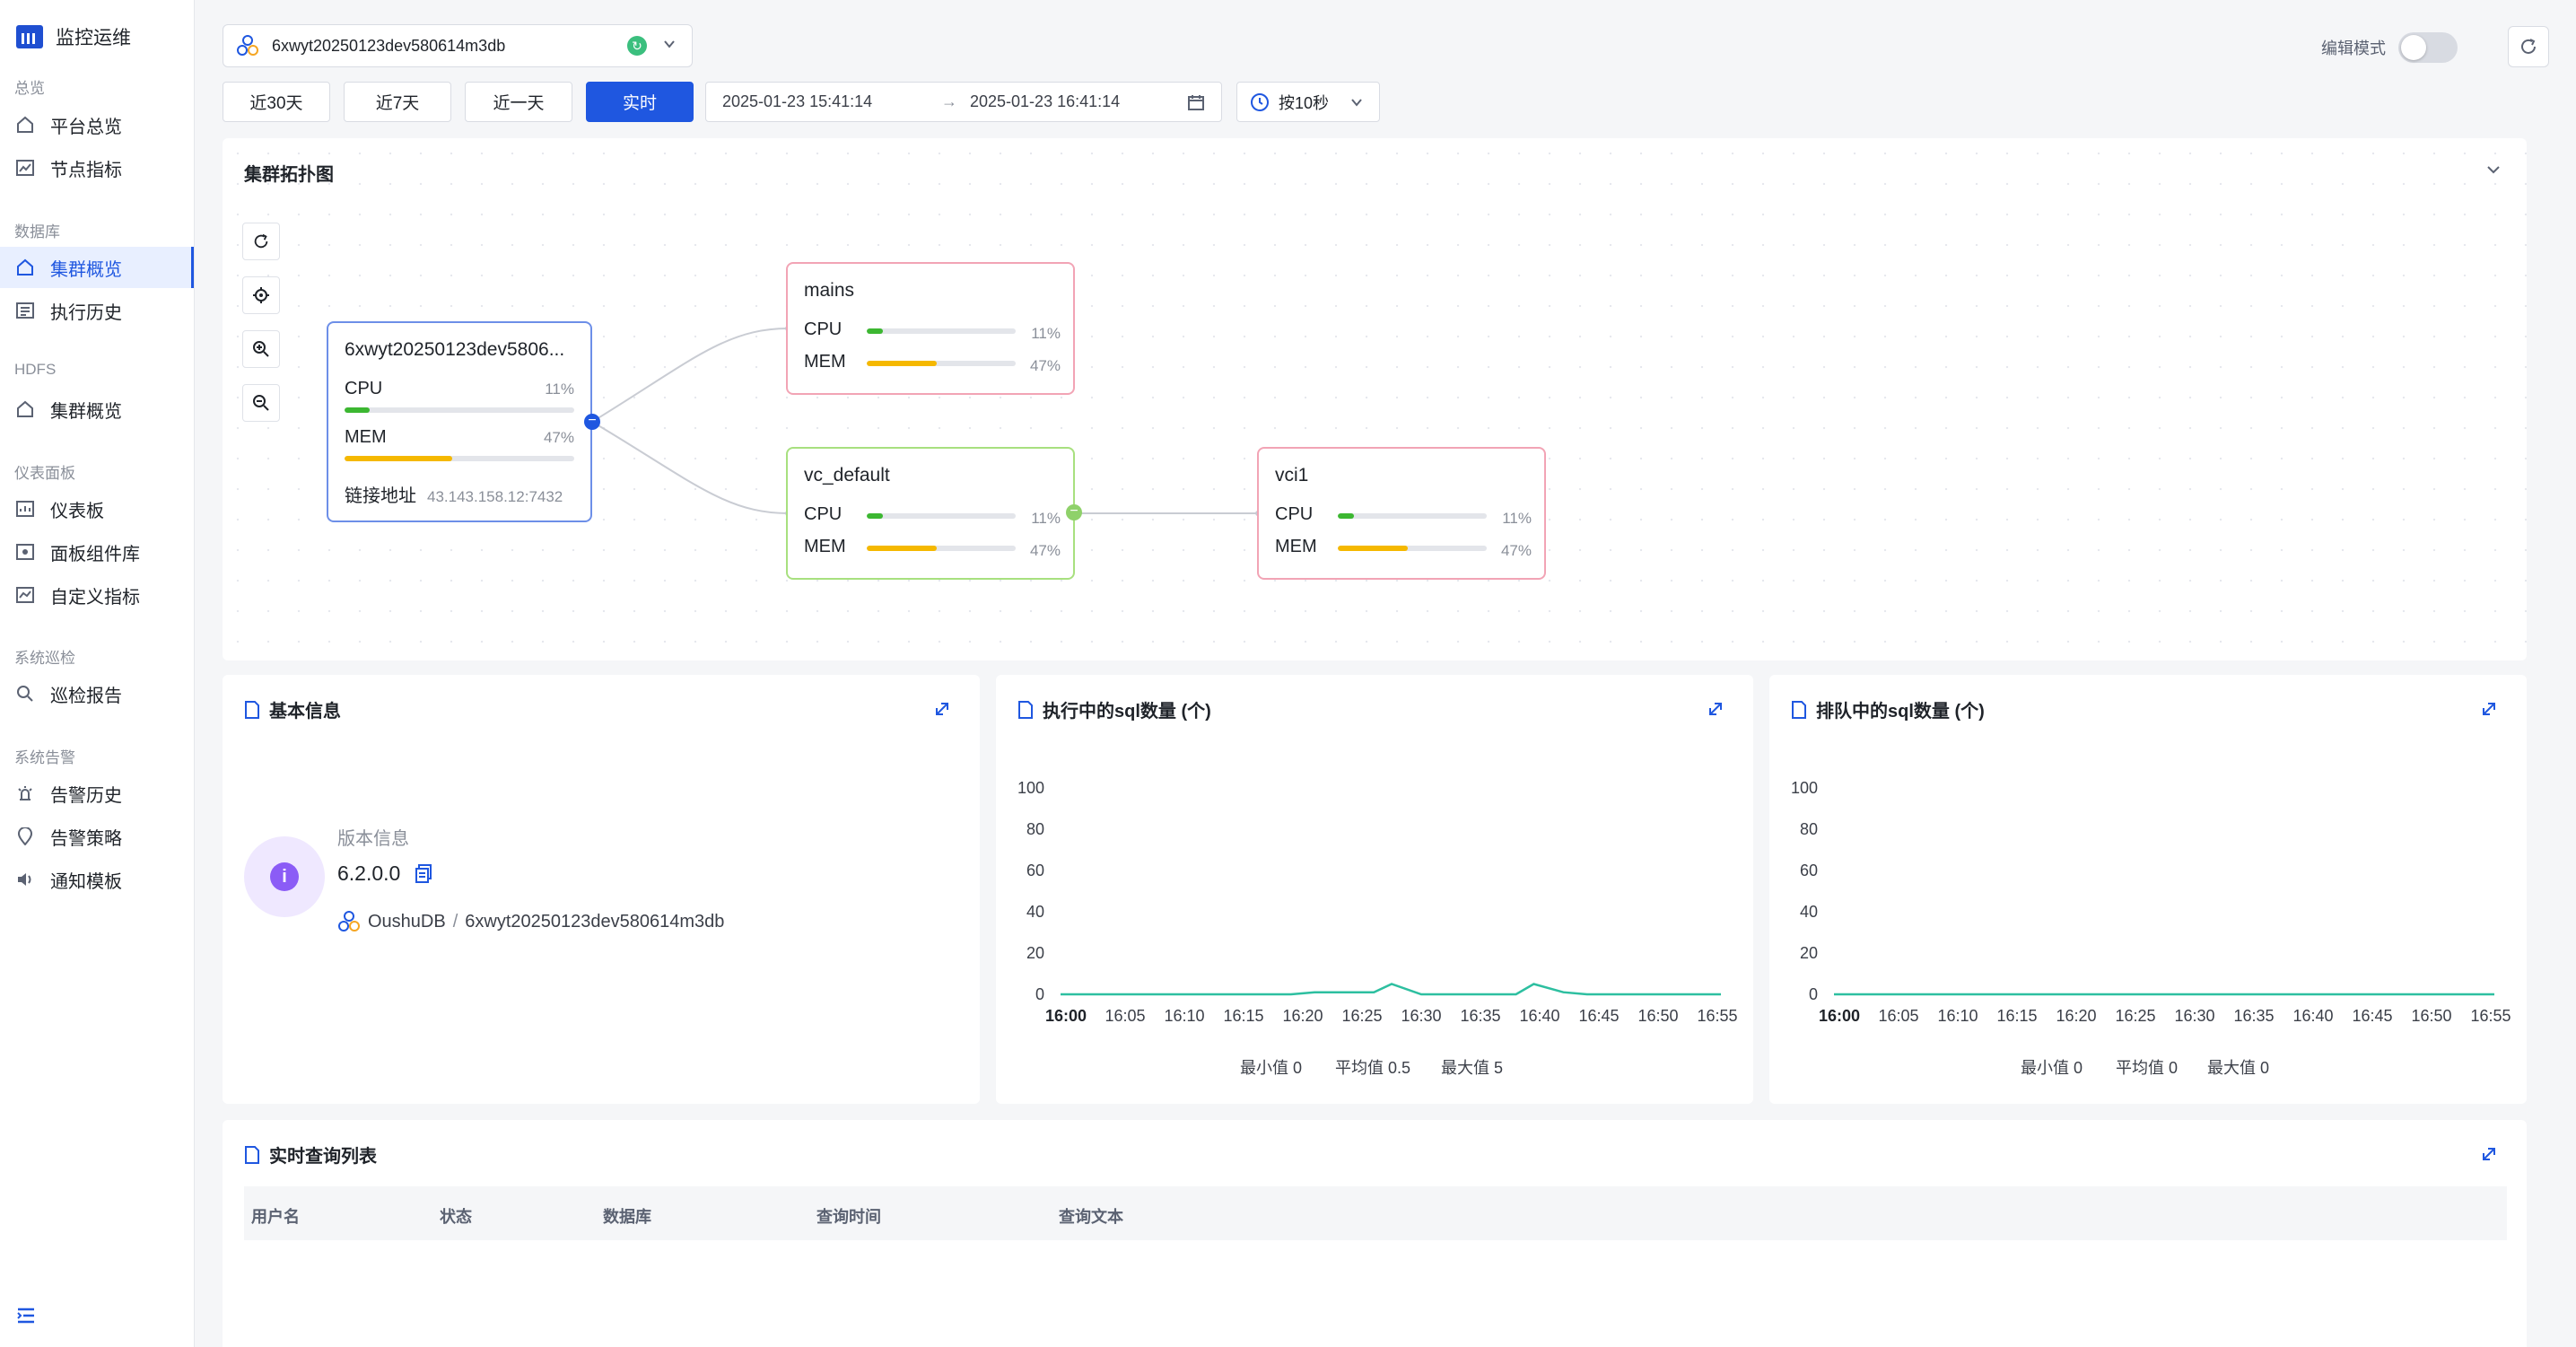  I want to click on edit-mode-control: 编辑模式, so click(2390, 47).